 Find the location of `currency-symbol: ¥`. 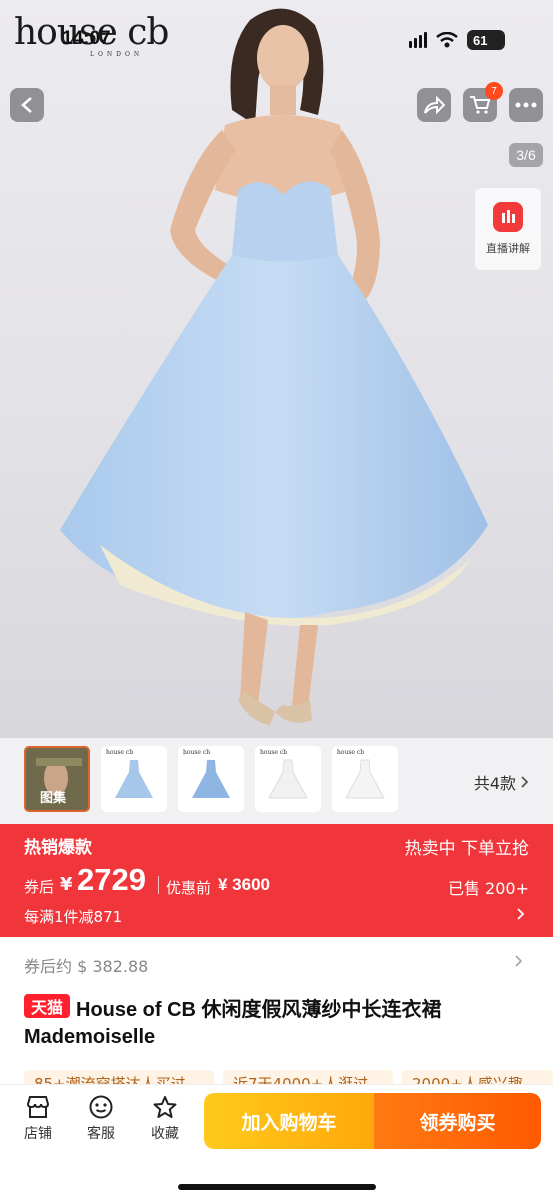

currency-symbol: ¥ is located at coordinates (66, 884).